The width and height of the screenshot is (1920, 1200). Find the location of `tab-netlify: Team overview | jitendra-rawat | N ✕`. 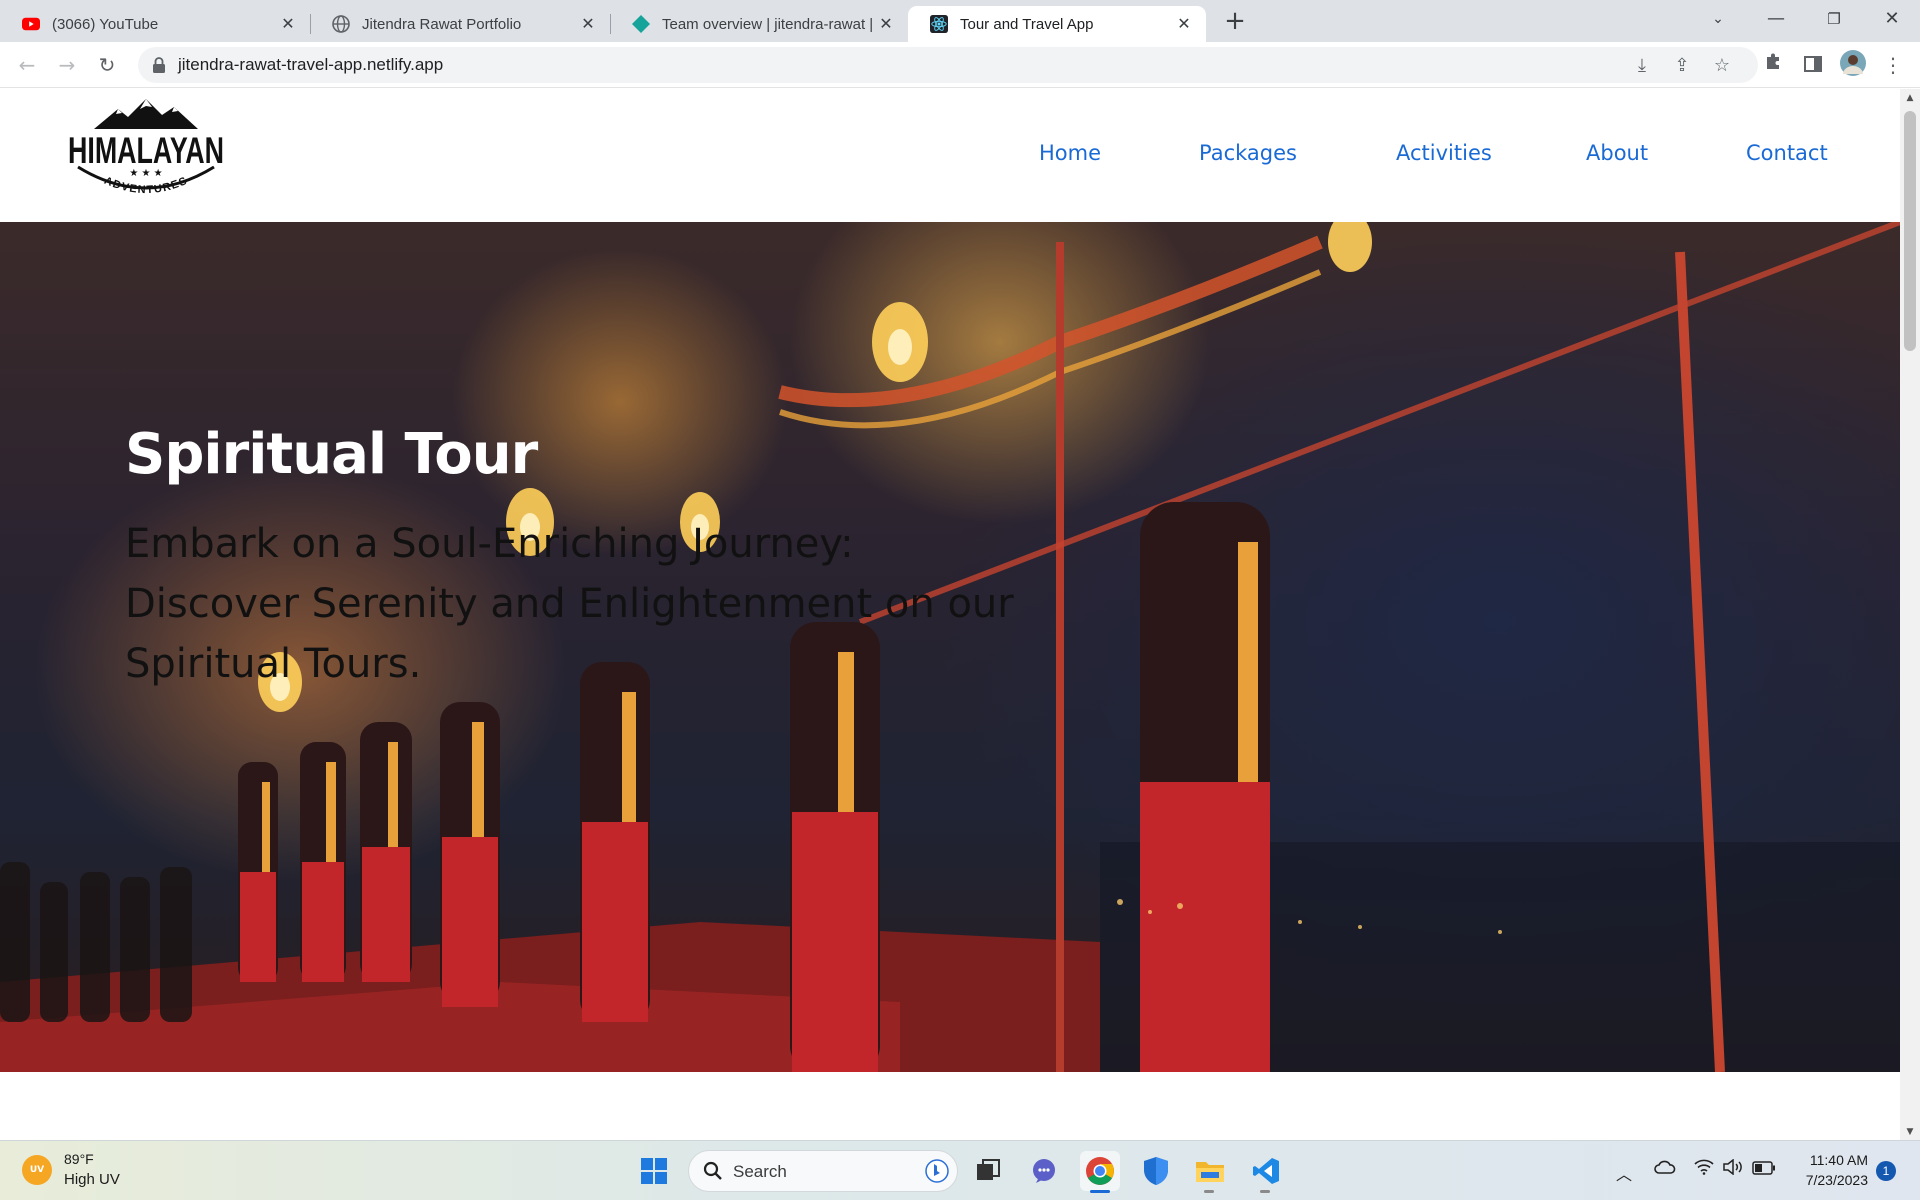

tab-netlify: Team overview | jitendra-rawat | N ✕ is located at coordinates (759, 24).